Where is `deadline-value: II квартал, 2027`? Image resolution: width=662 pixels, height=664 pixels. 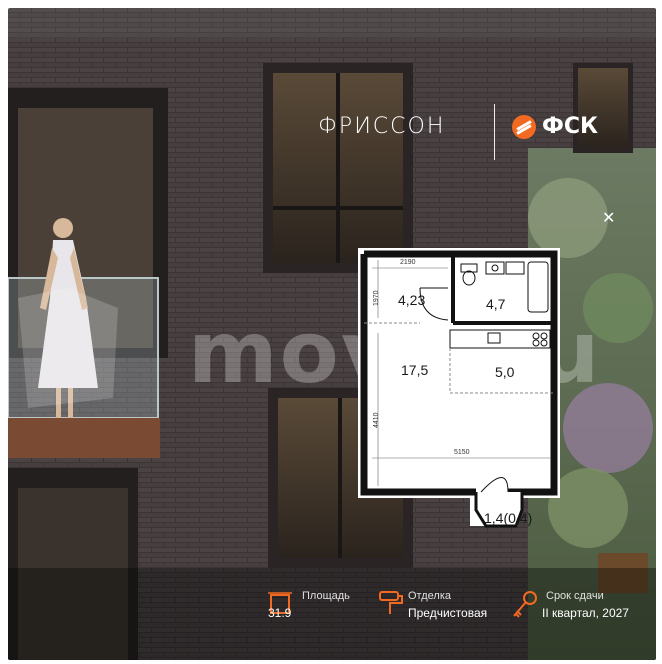
deadline-value: II квартал, 2027 is located at coordinates (585, 613).